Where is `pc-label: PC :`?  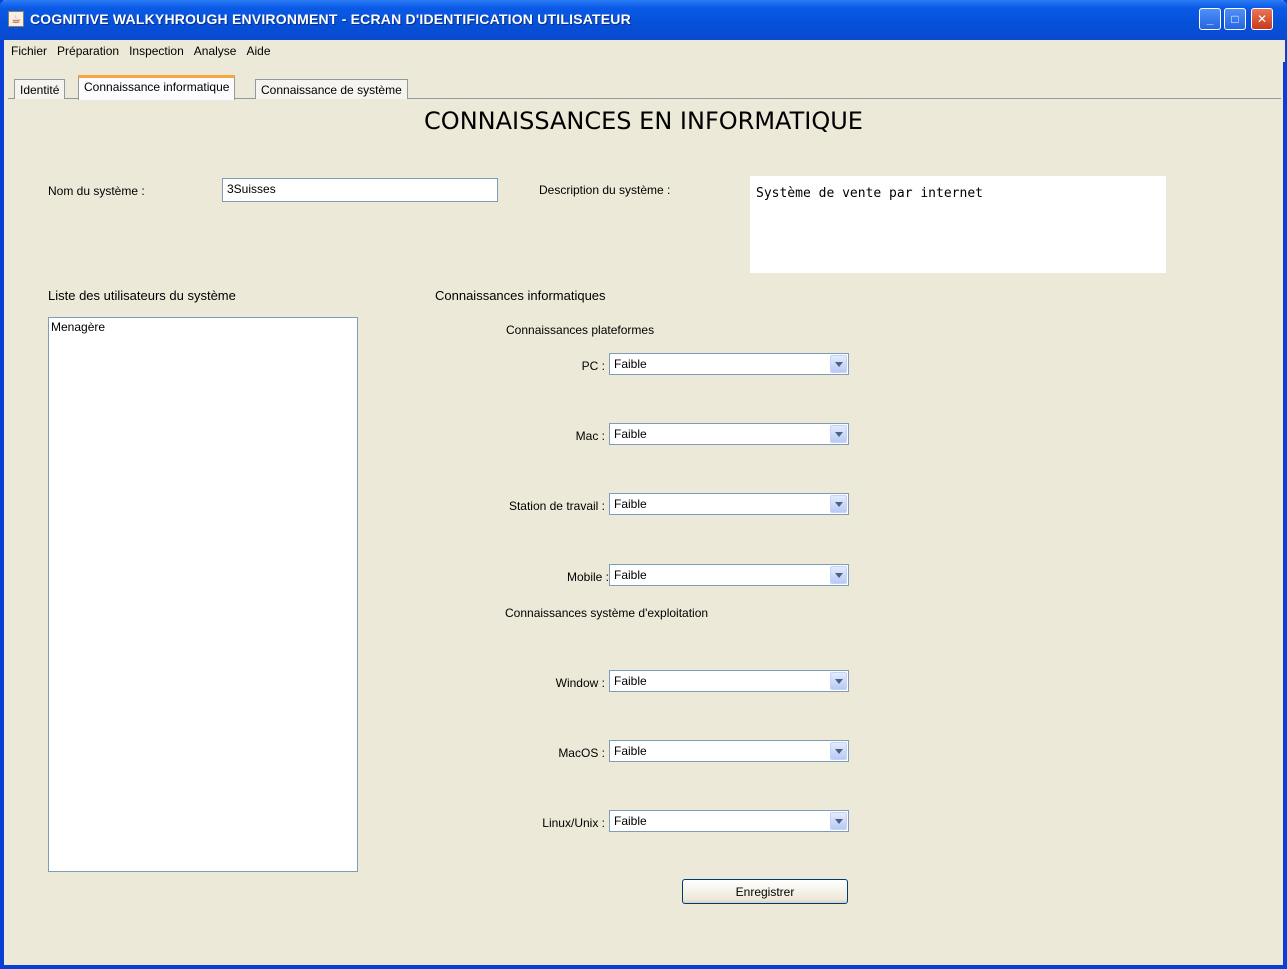 pc-label: PC : is located at coordinates (593, 366).